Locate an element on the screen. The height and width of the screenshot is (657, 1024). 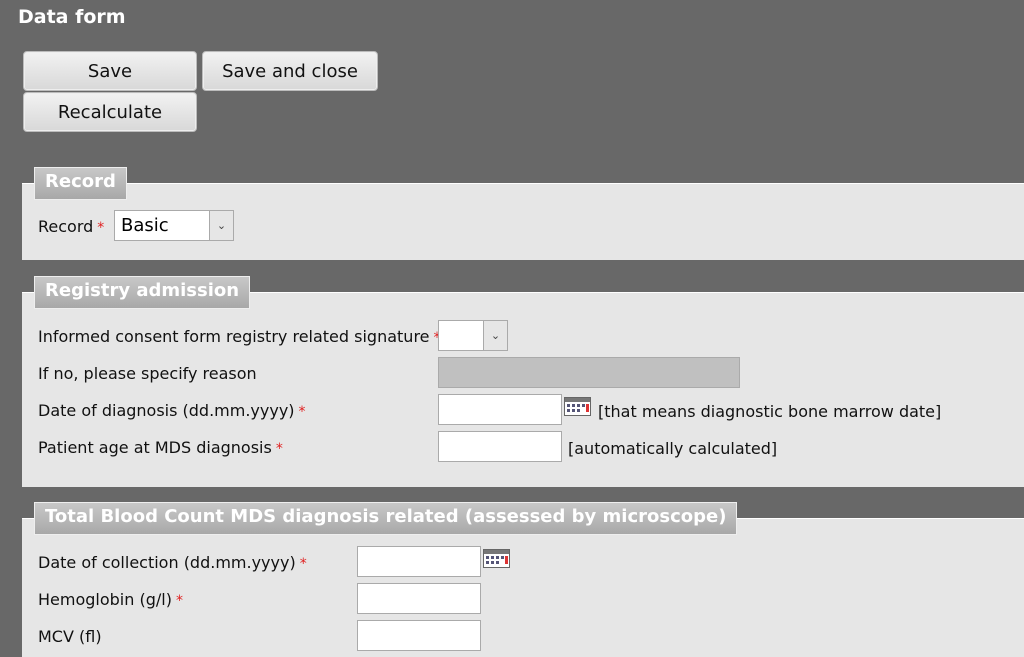
registry-legend: Registry admission is located at coordinates (142, 292).